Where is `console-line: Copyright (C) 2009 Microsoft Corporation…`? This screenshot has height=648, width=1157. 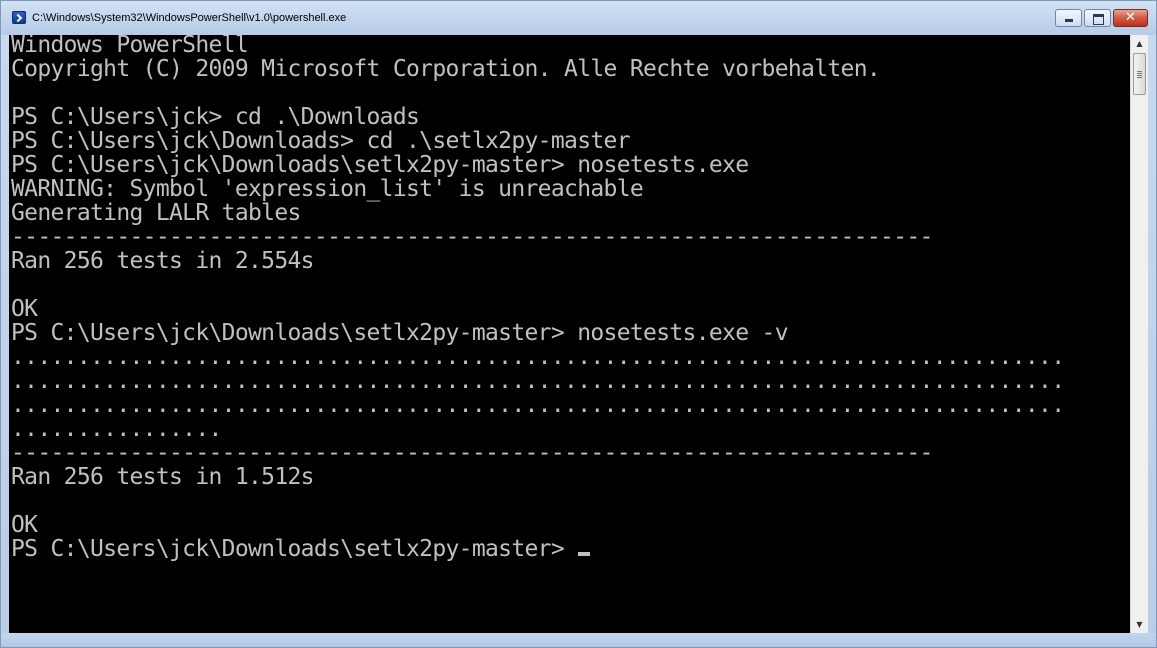
console-line: Copyright (C) 2009 Microsoft Corporation… is located at coordinates (446, 69).